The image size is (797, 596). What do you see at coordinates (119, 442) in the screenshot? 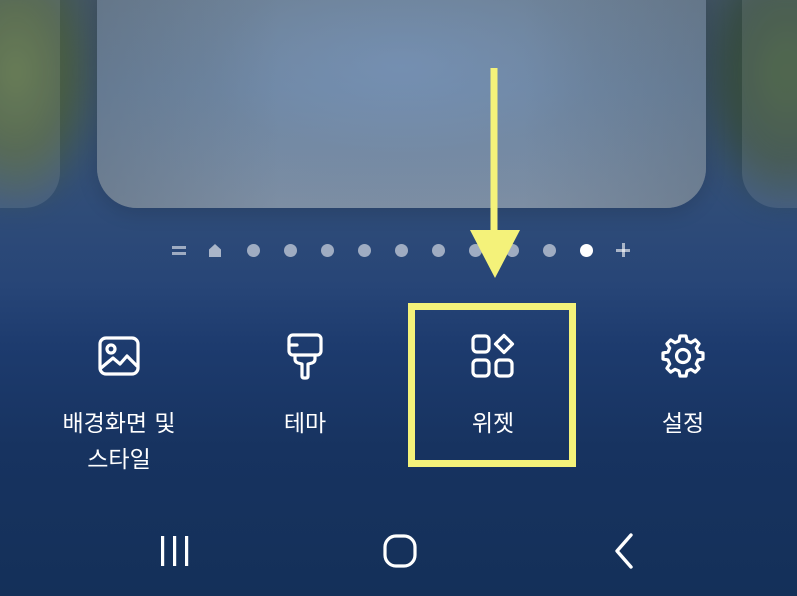
I see `wallpaper-and-style-label: 배경화면 및 스타일` at bounding box center [119, 442].